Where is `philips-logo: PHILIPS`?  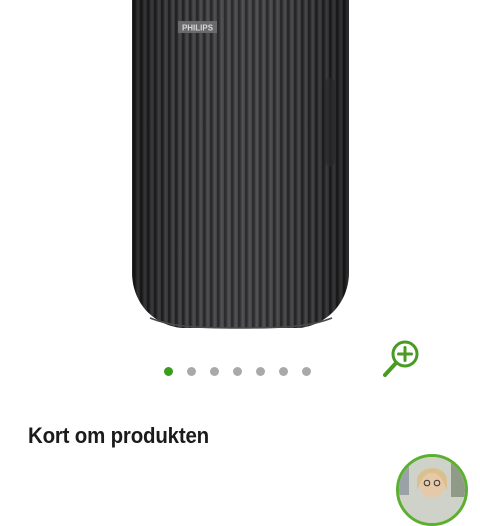 philips-logo: PHILIPS is located at coordinates (197, 27).